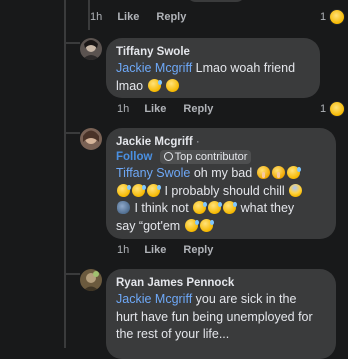  I want to click on comment-author: Tiffany Swole, so click(213, 52).